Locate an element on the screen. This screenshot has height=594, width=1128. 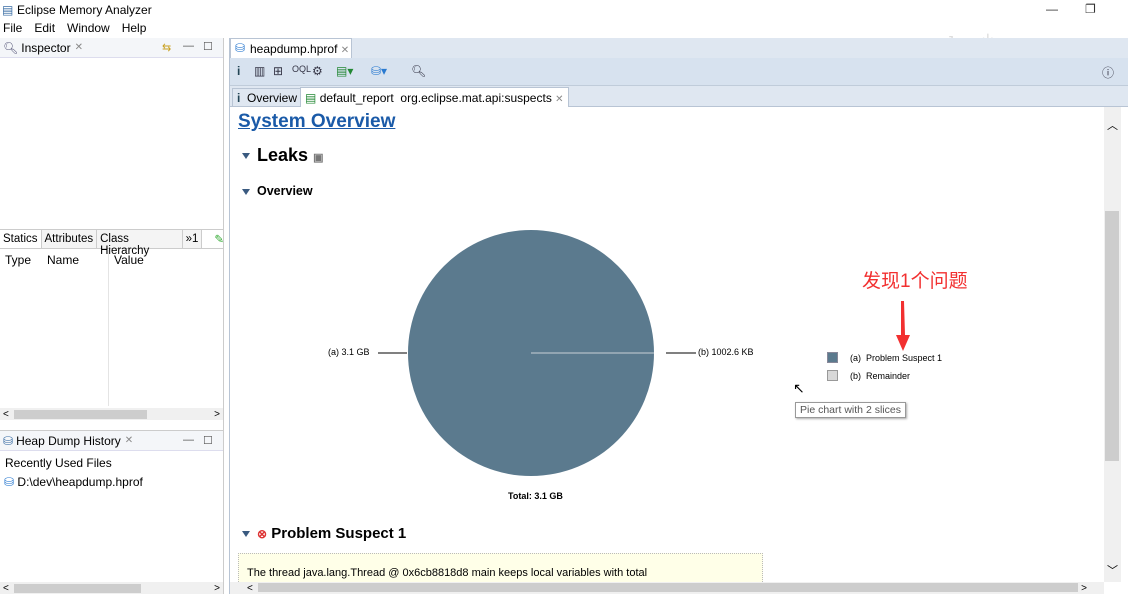
legend-a: (a) Problem Suspect 1 is located at coordinates (896, 358).